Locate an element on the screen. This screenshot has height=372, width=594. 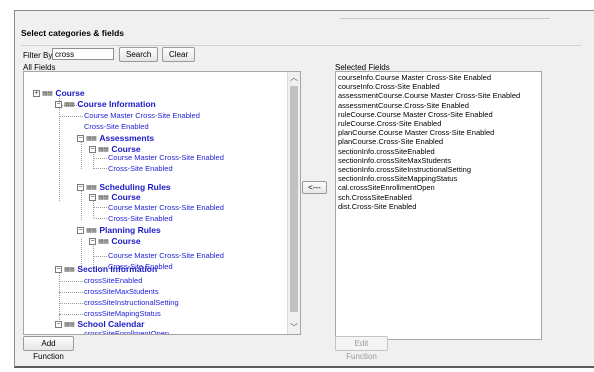
tree-node-section-information: − ▦▦ Section Information is located at coordinates (106, 269).